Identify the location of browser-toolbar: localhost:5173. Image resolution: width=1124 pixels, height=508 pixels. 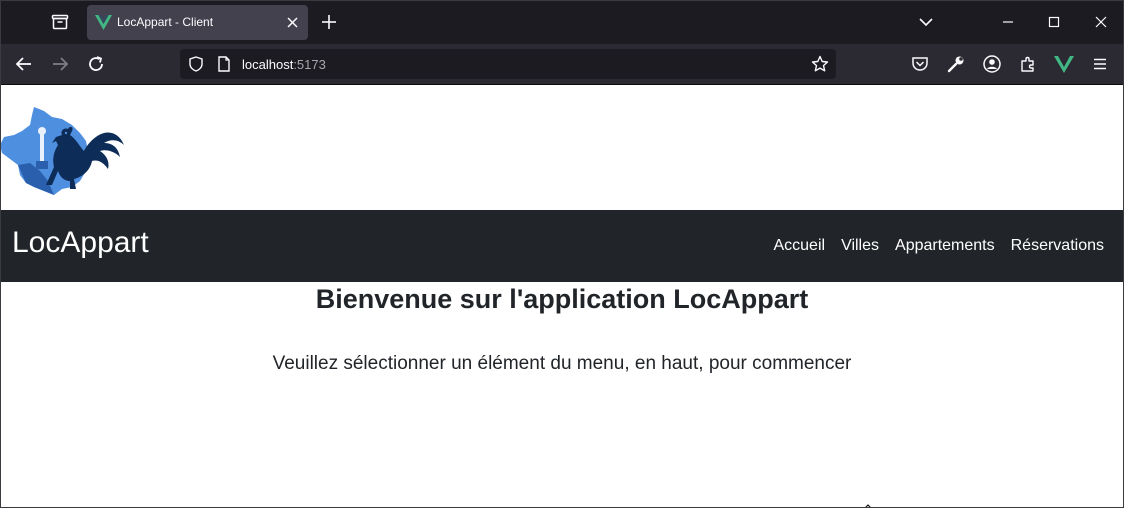
(562, 64).